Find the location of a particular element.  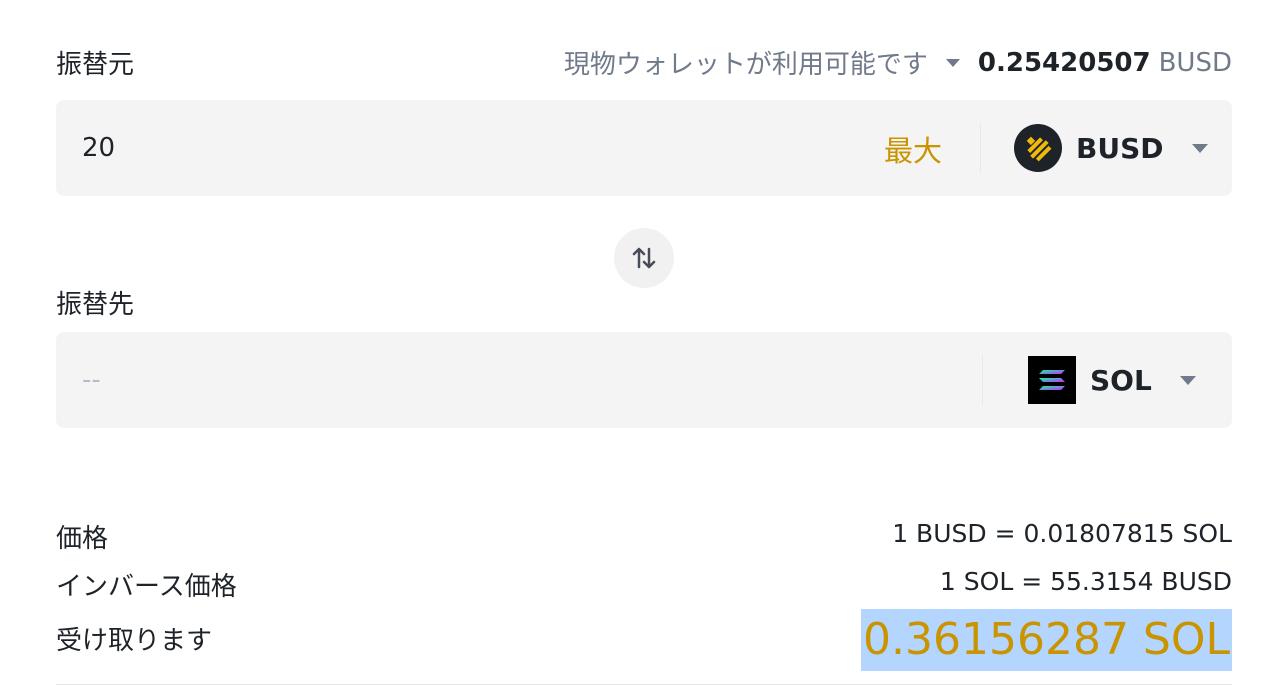

swap-button is located at coordinates (644, 258).